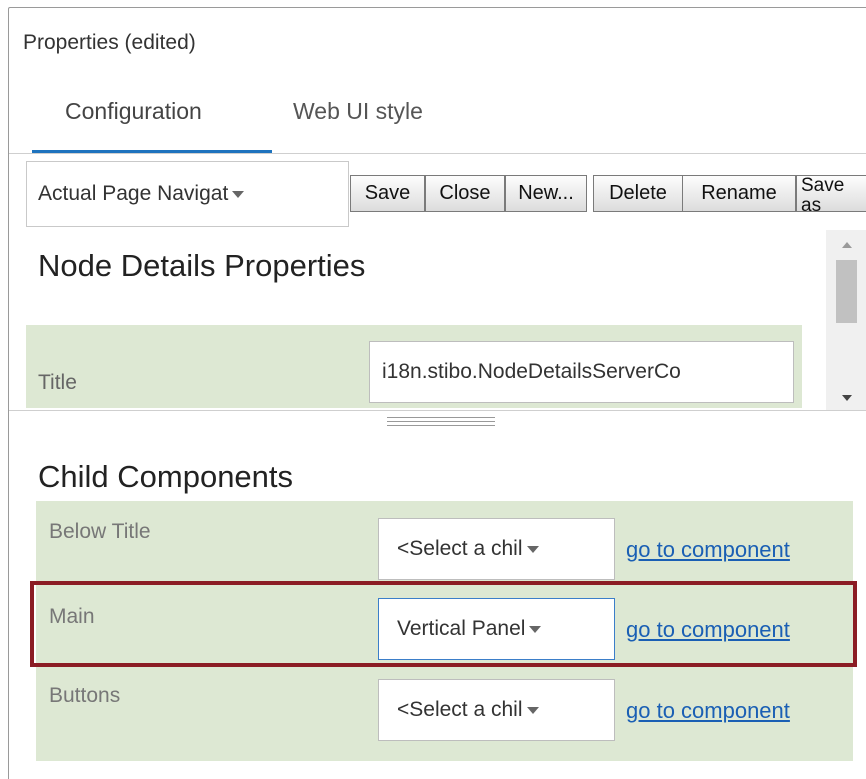 The image size is (866, 779). Describe the element at coordinates (465, 193) in the screenshot. I see `close-button: Close` at that location.